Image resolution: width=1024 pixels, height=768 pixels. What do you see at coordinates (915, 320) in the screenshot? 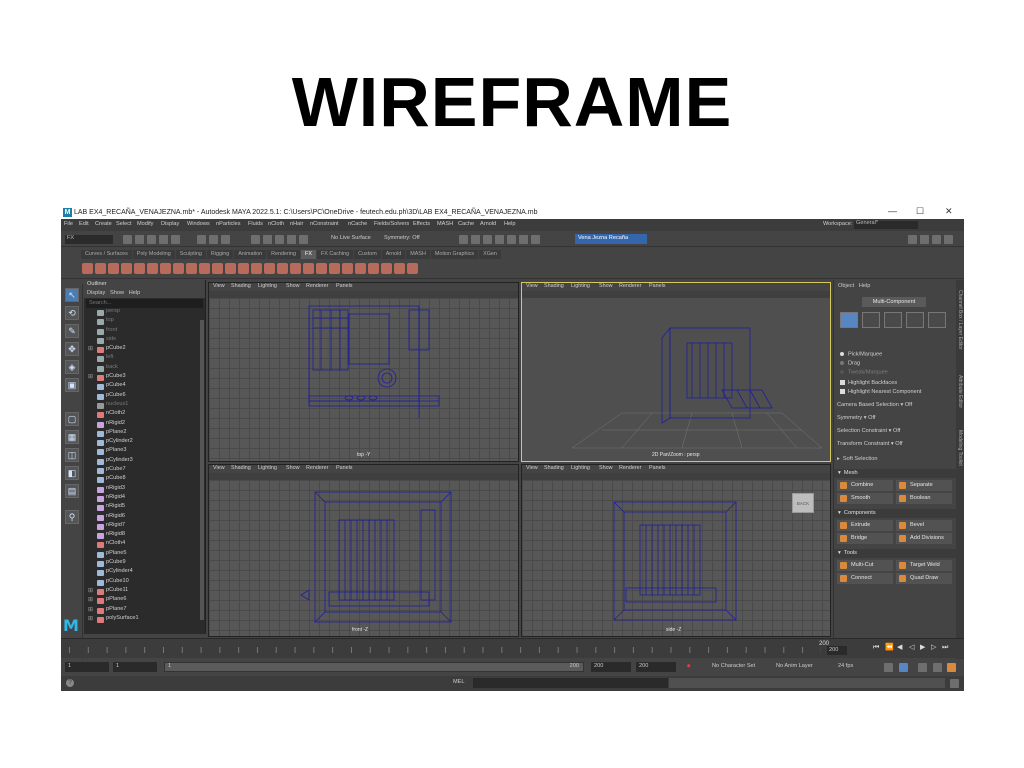
I see `face-mode-icon` at bounding box center [915, 320].